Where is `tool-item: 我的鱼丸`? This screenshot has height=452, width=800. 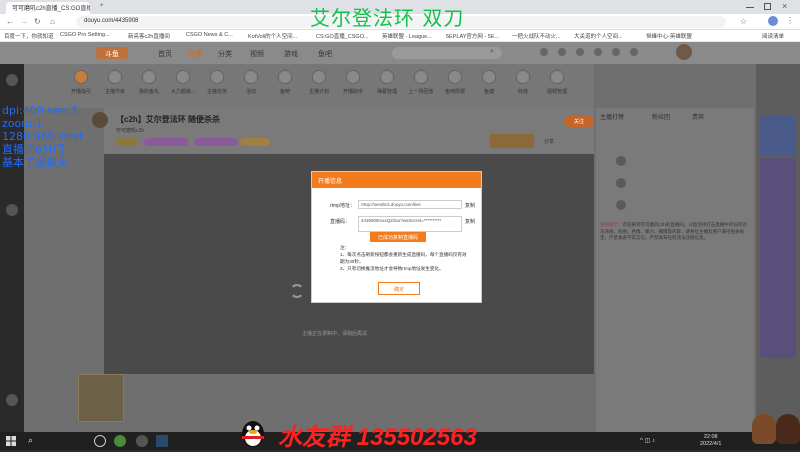 tool-item: 我的鱼丸 is located at coordinates (149, 82).